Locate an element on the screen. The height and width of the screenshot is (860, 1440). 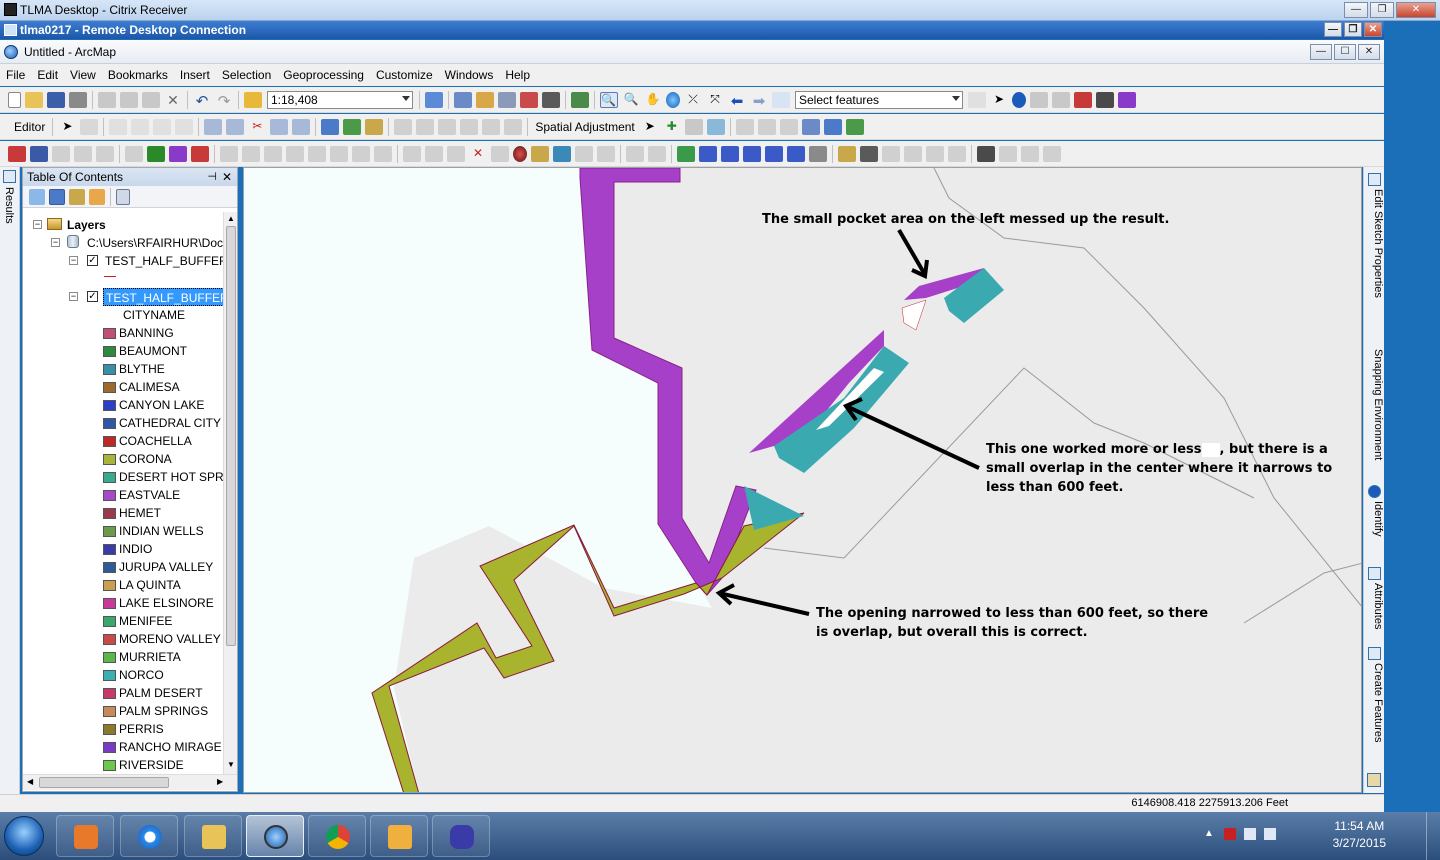
list-by-source-icon is located at coordinates (57, 196).